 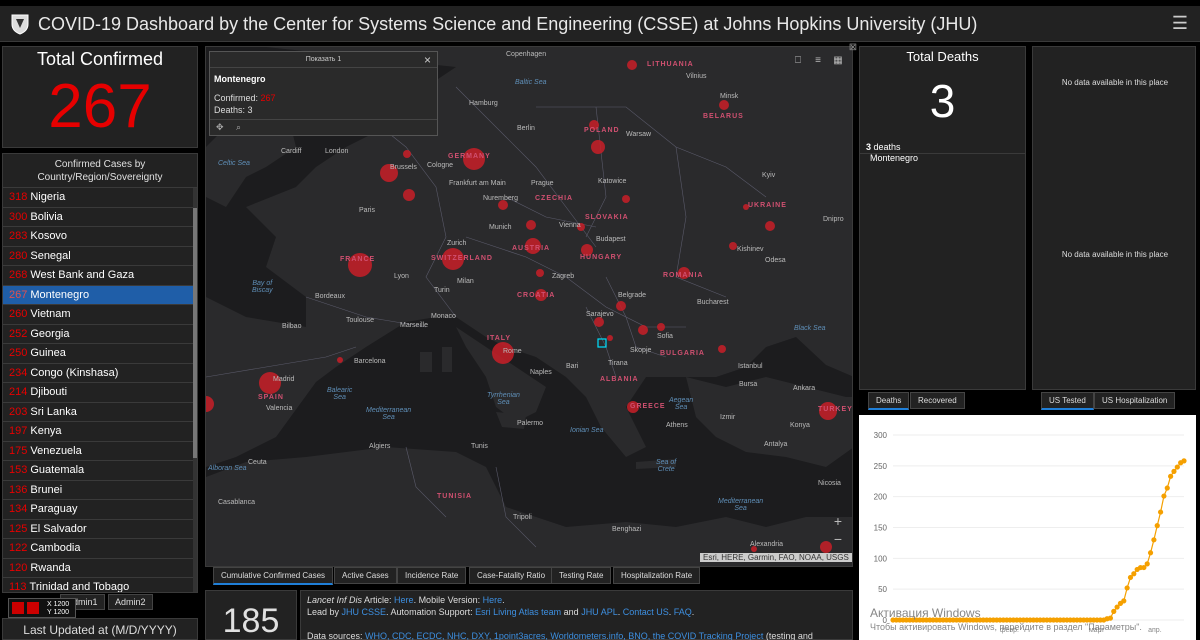 I want to click on scrollbar-thumb, so click(x=195, y=333).